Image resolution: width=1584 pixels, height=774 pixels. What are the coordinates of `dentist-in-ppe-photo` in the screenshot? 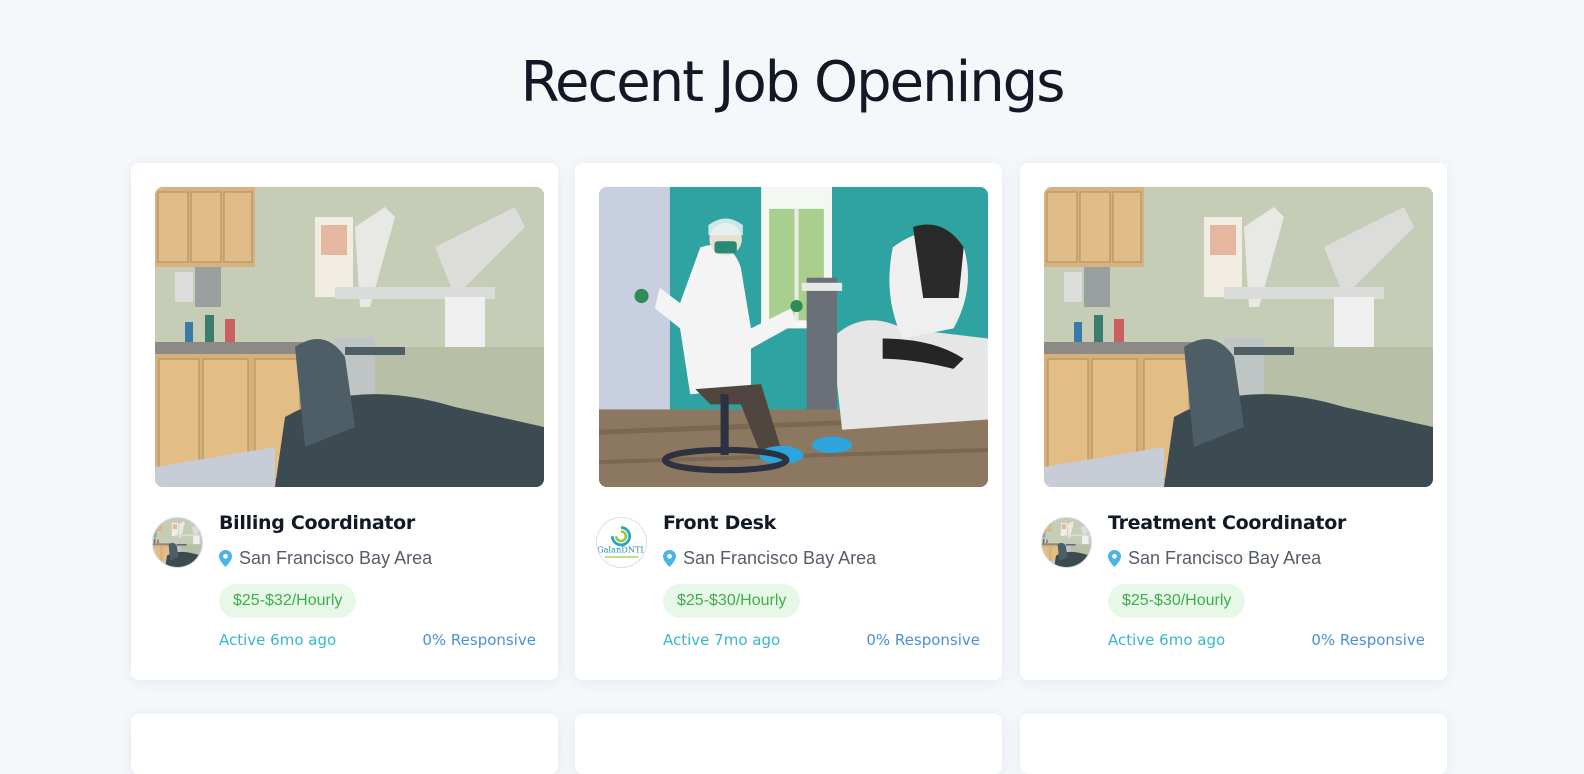 It's located at (793, 337).